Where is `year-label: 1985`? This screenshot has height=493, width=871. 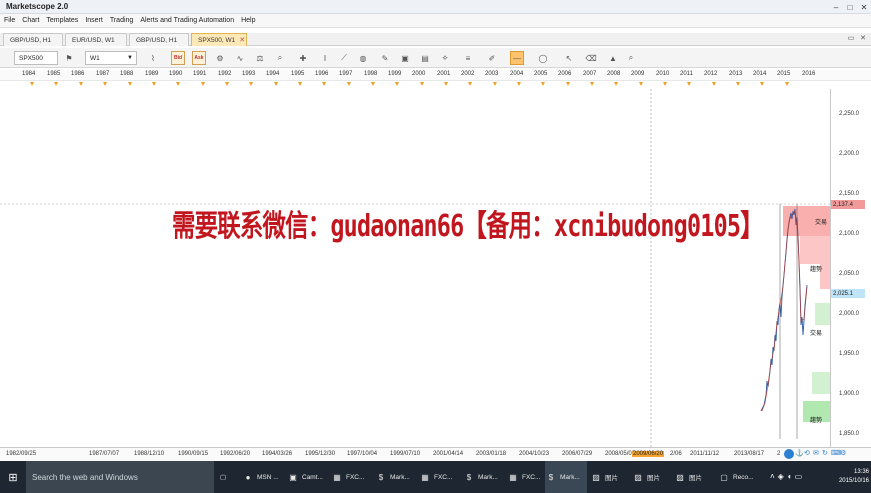 year-label: 1985 is located at coordinates (54, 74).